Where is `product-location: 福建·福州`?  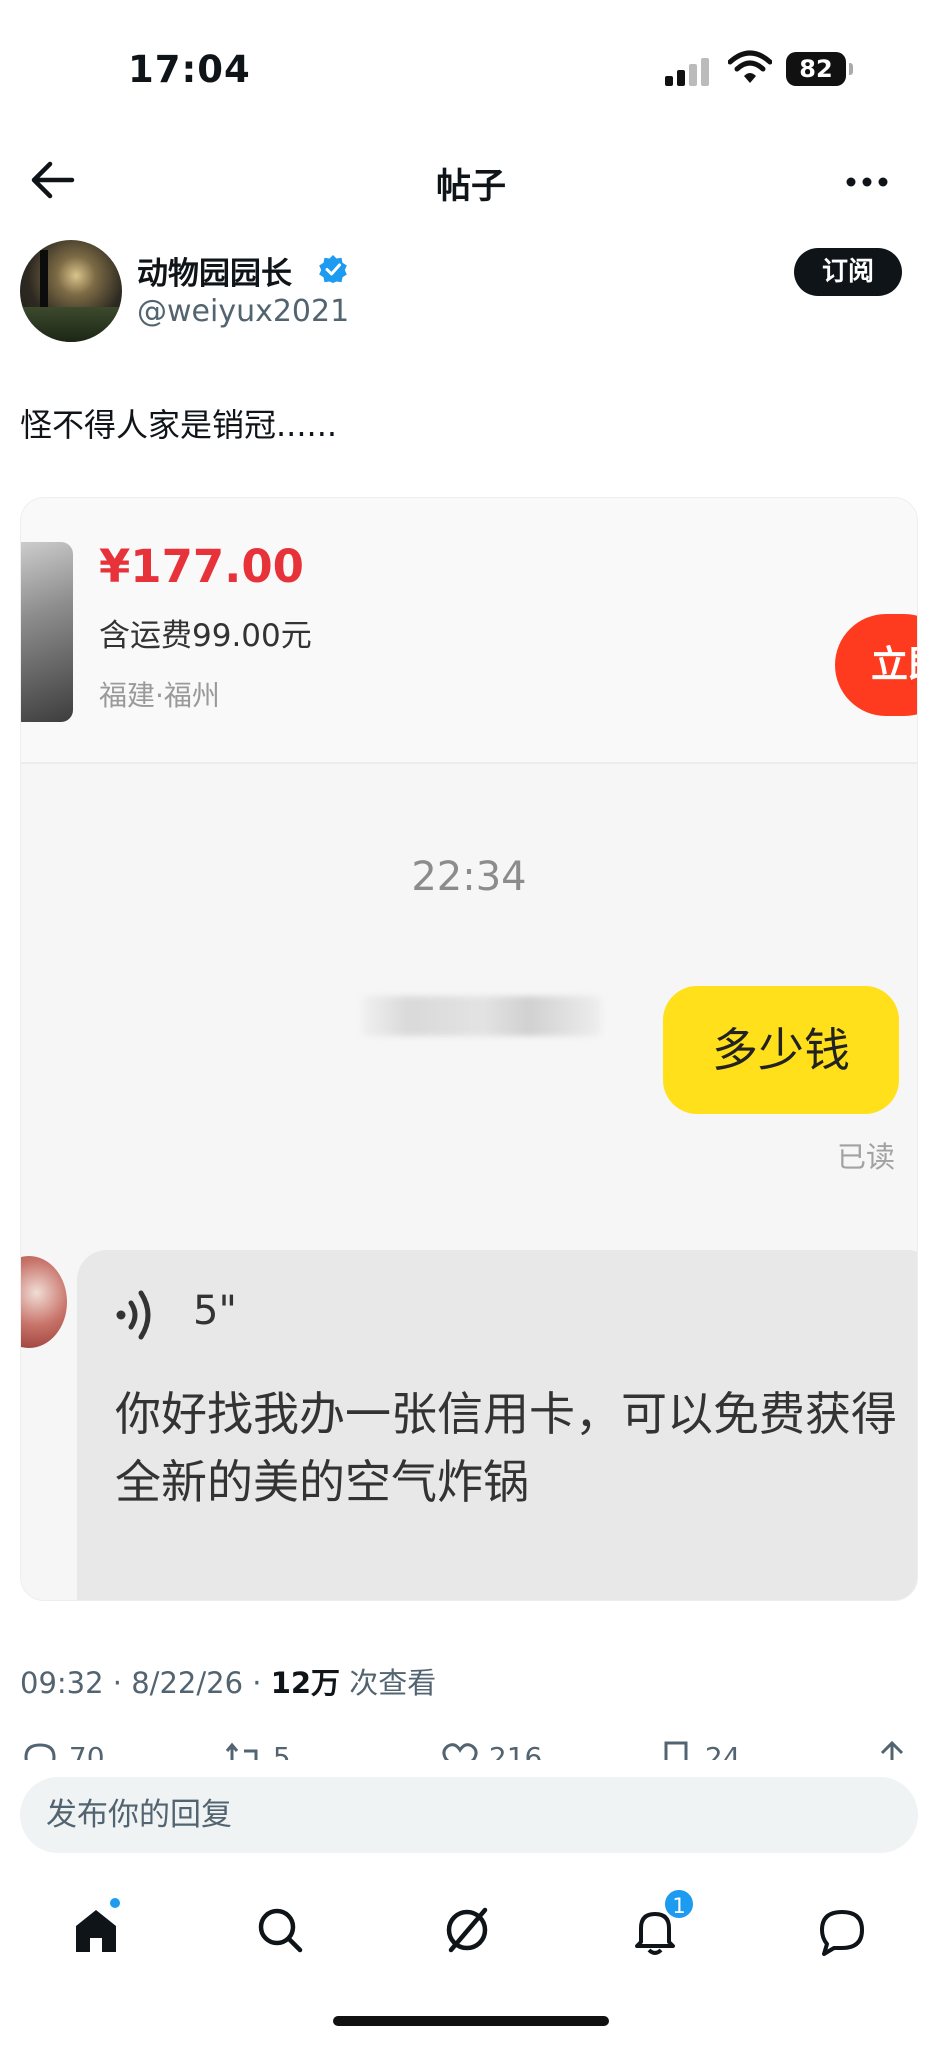 product-location: 福建·福州 is located at coordinates (159, 695).